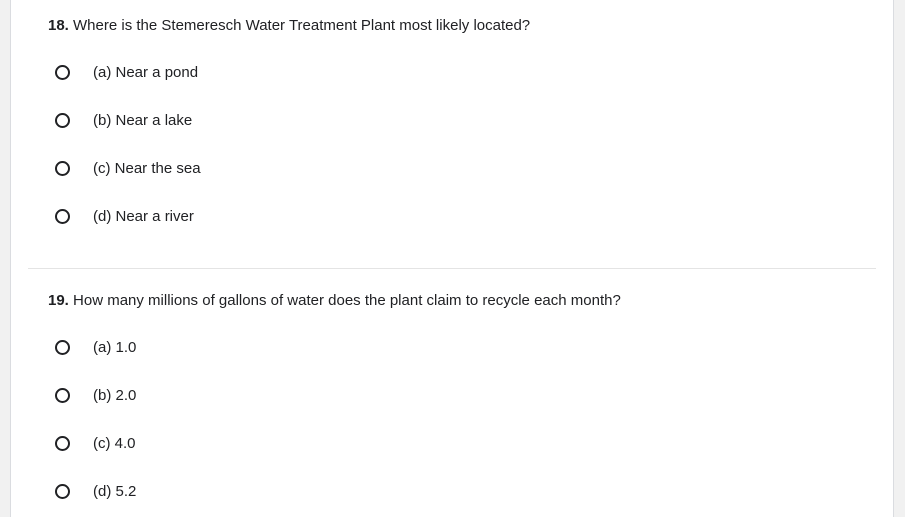 The width and height of the screenshot is (905, 517). What do you see at coordinates (58, 300) in the screenshot?
I see `question-number: 19.` at bounding box center [58, 300].